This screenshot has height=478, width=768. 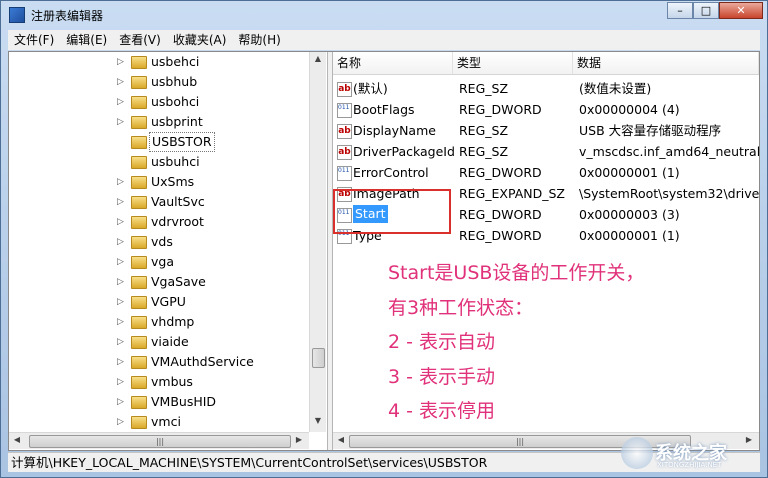 I want to click on maximize-button: □, so click(x=706, y=10).